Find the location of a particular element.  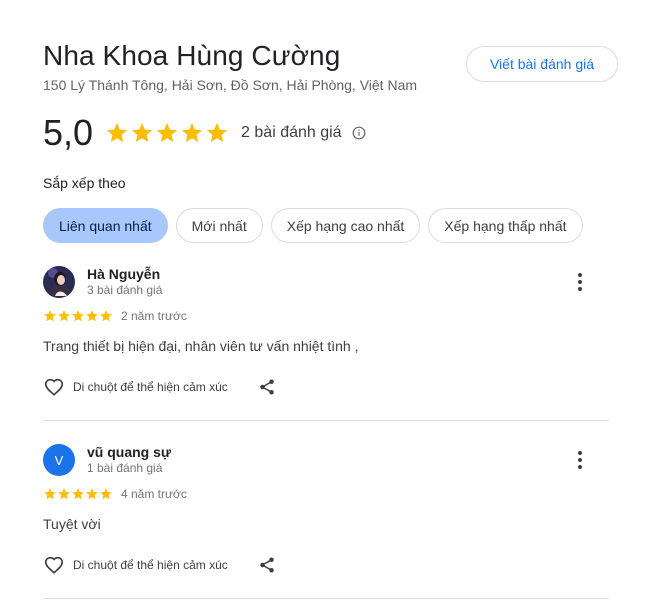

review-count: 2 bài đánh giá is located at coordinates (291, 132).